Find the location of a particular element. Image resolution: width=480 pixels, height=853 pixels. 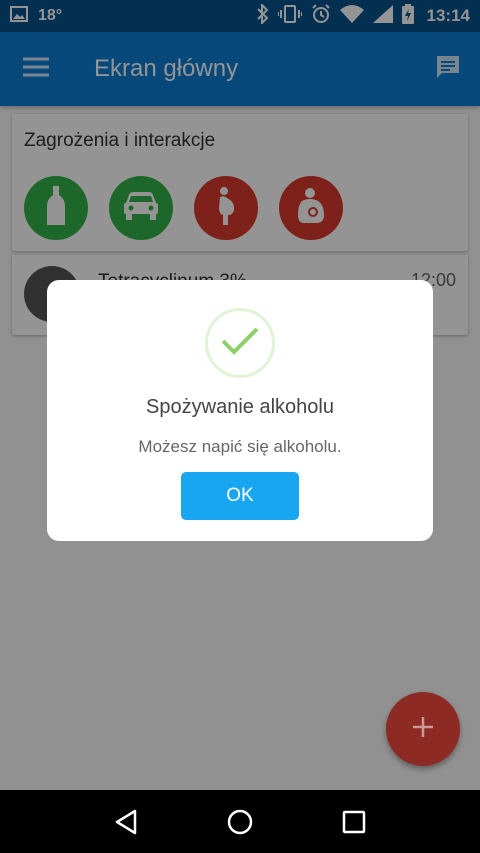

success-indicator is located at coordinates (240, 343).